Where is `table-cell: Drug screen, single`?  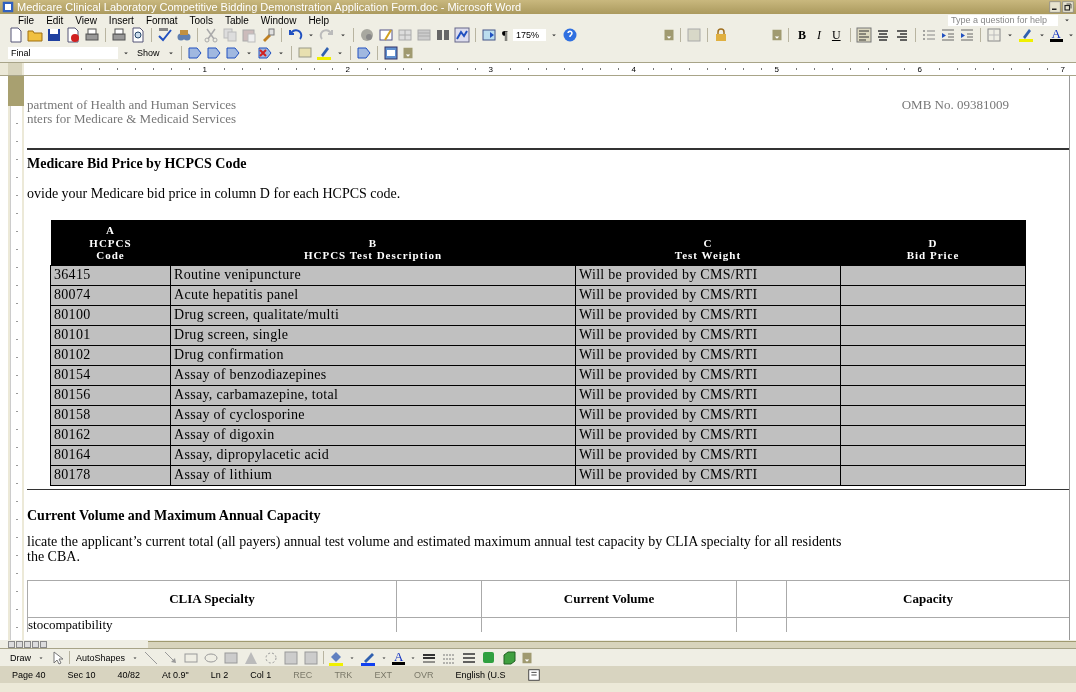
table-cell: Drug screen, single is located at coordinates (373, 335).